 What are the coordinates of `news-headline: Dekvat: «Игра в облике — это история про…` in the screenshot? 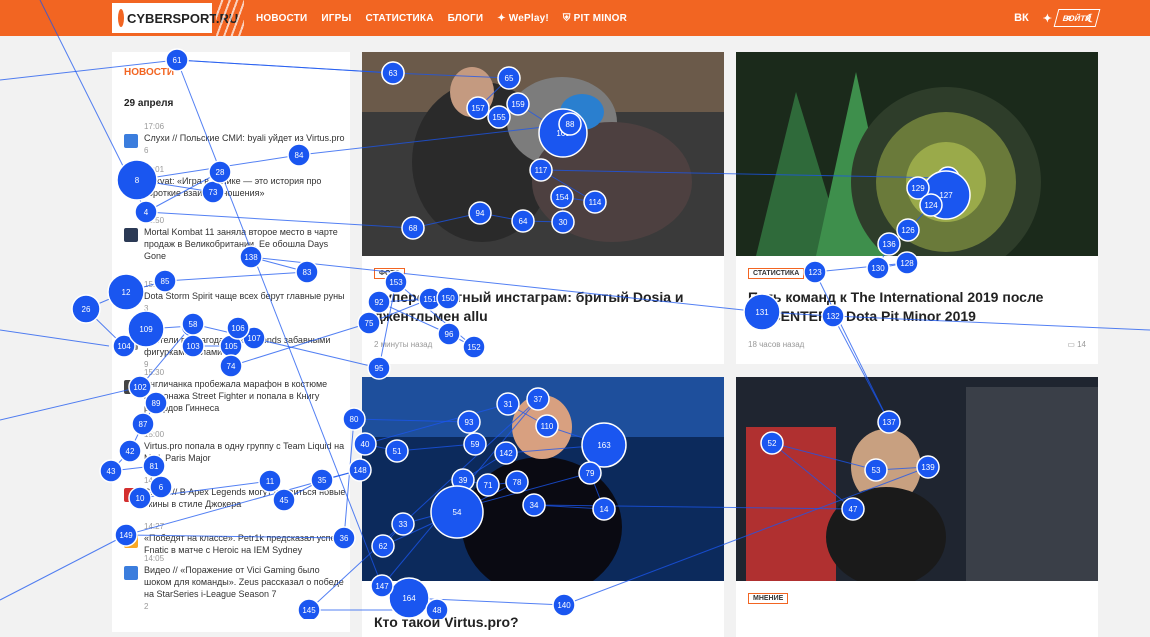 It's located at (235, 187).